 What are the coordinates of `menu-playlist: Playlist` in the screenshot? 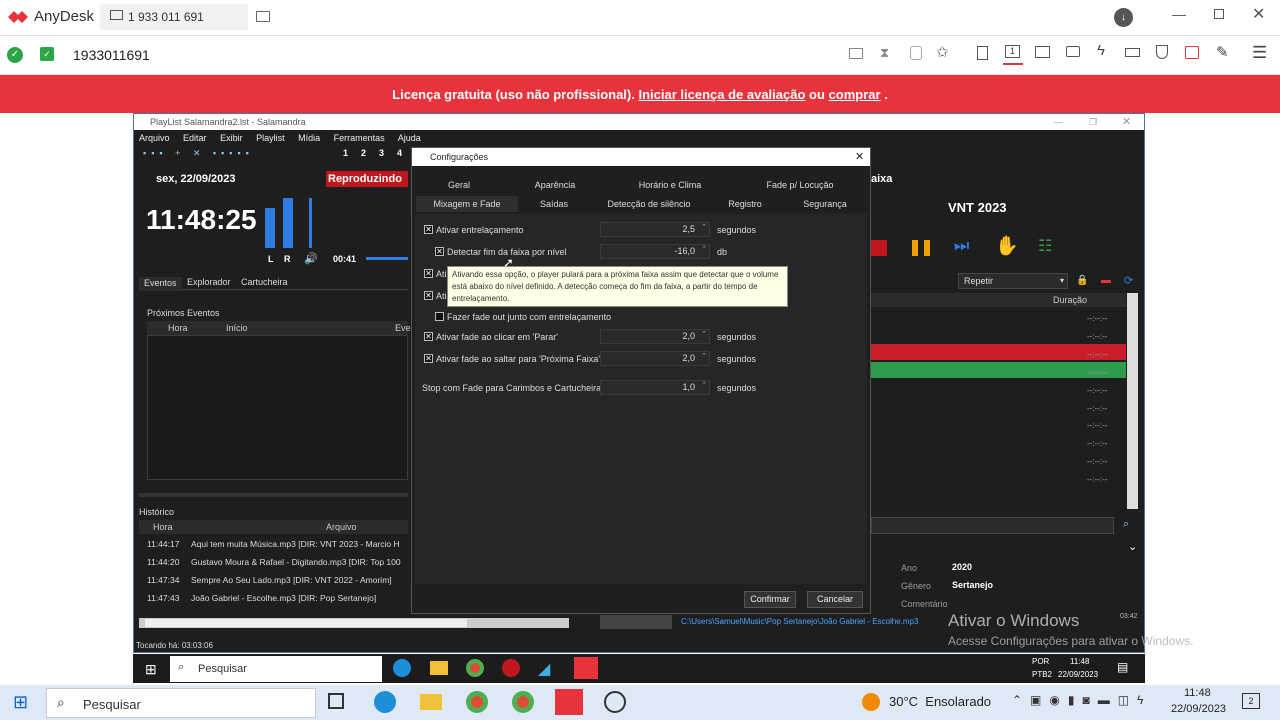 It's located at (270, 138).